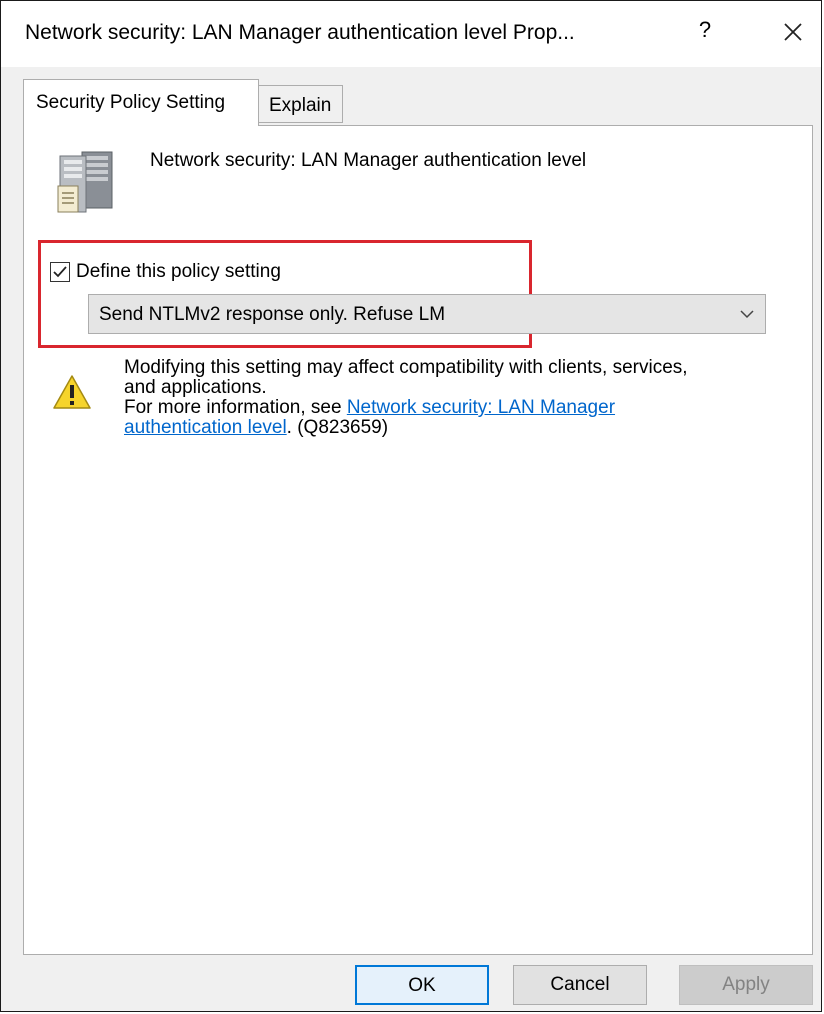  What do you see at coordinates (72, 392) in the screenshot?
I see `warning-icon` at bounding box center [72, 392].